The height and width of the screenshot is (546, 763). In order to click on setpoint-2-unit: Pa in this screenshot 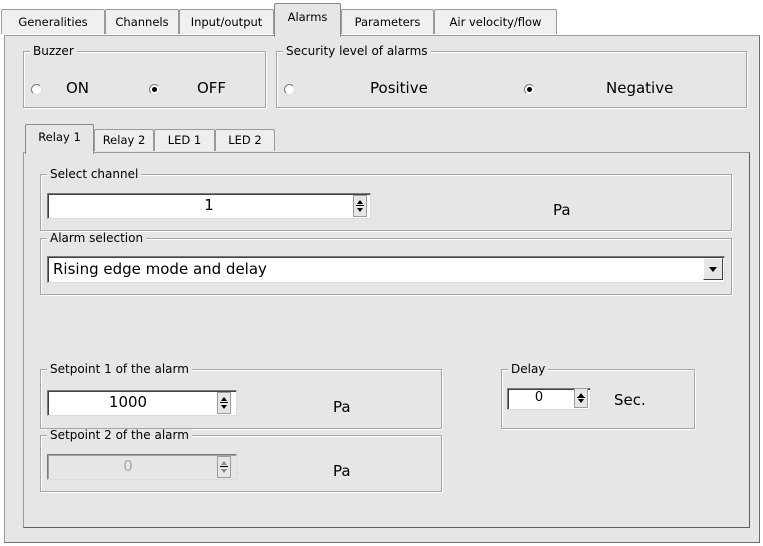, I will do `click(342, 471)`.